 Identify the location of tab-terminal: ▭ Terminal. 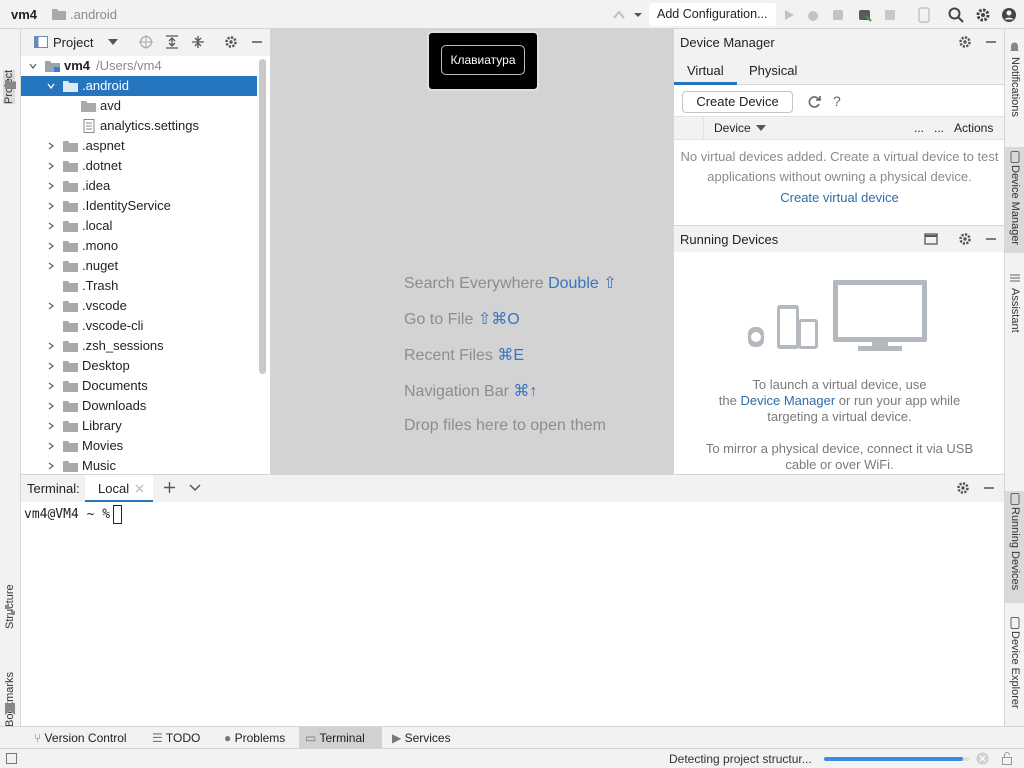
(340, 738).